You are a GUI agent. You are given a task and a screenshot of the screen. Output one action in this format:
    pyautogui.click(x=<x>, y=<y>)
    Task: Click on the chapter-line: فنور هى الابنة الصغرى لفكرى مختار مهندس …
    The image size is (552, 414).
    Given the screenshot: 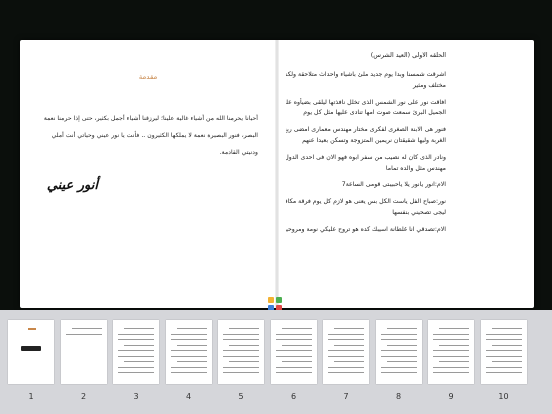 What is the action you would take?
    pyautogui.click(x=366, y=130)
    